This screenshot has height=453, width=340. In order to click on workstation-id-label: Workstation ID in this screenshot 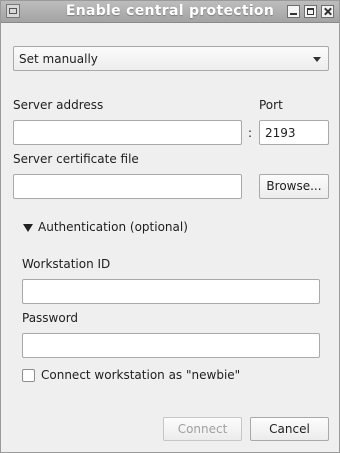, I will do `click(66, 264)`.